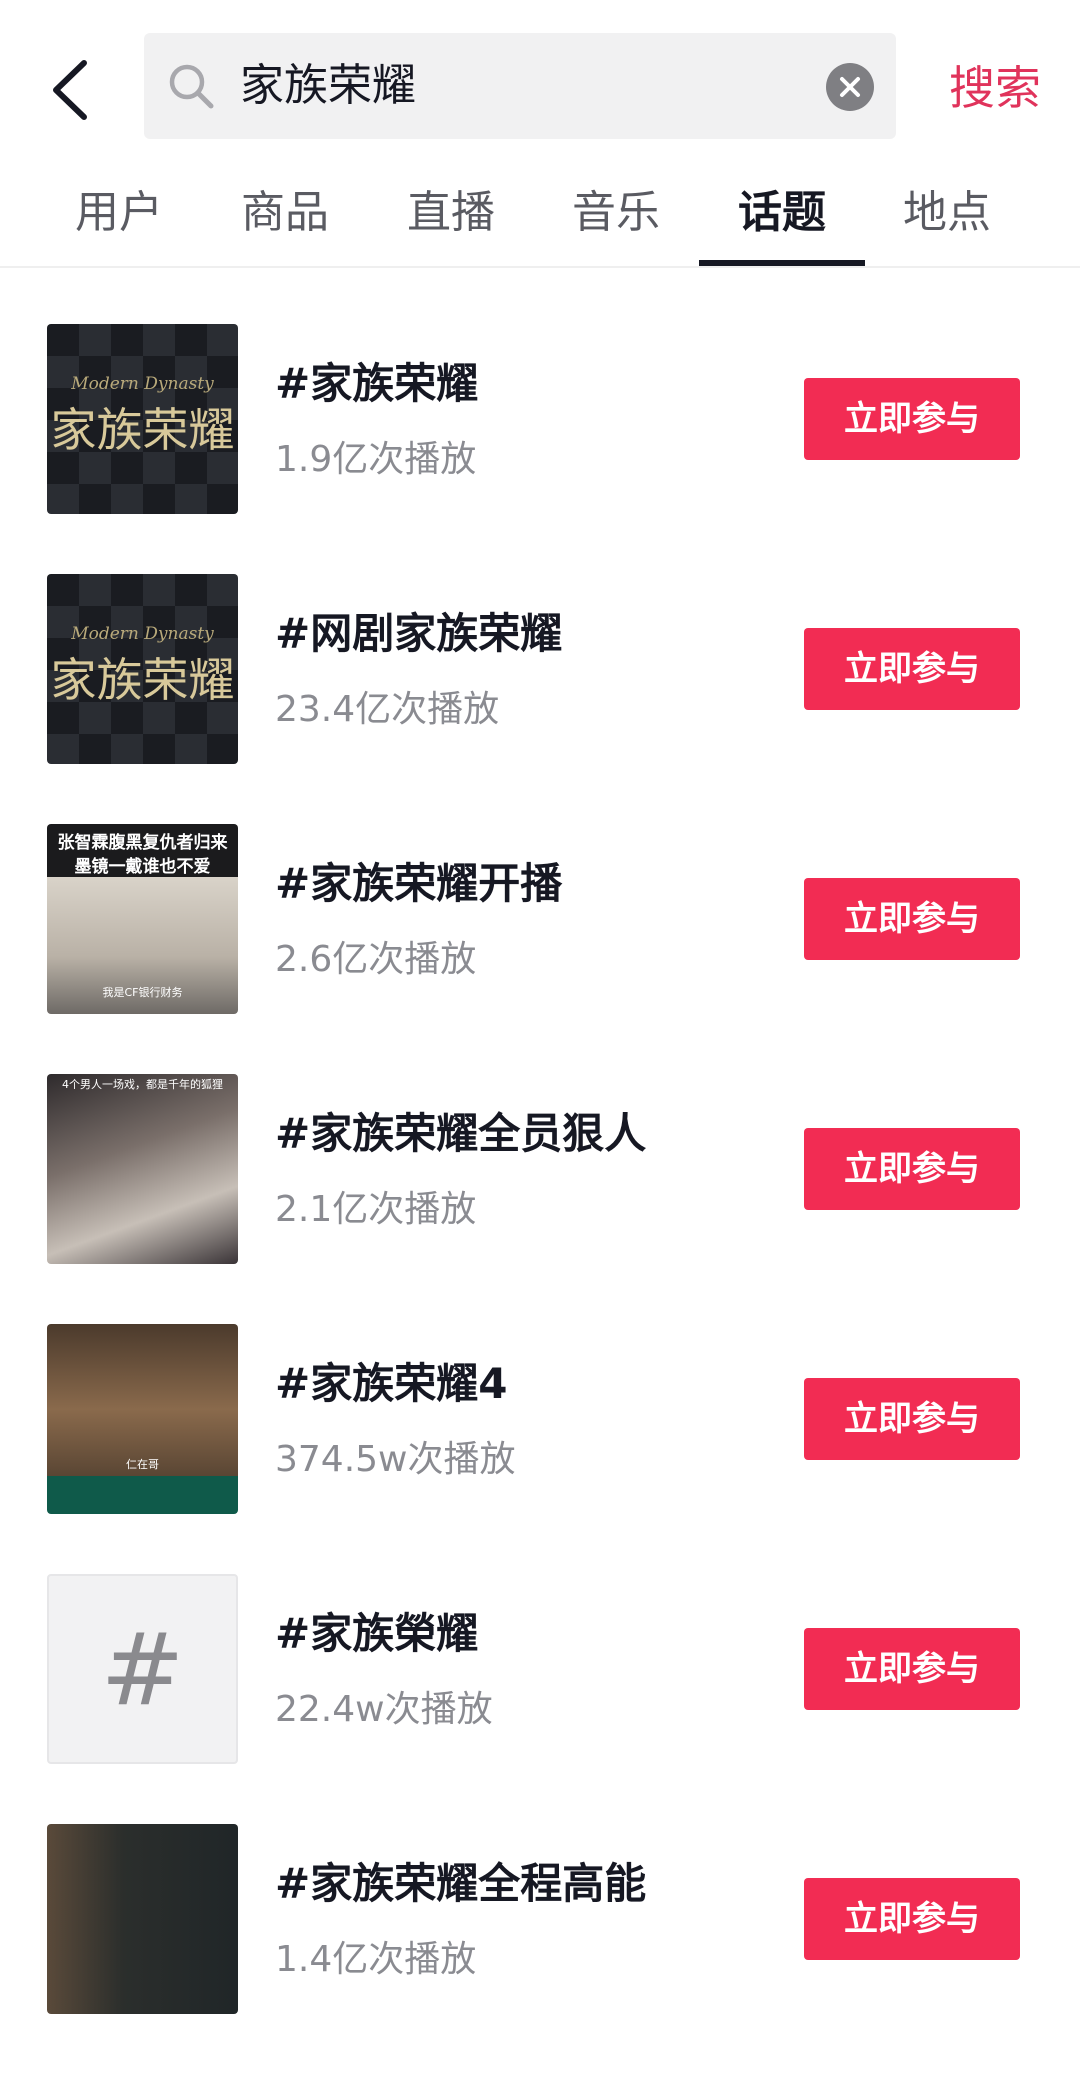 Image resolution: width=1080 pixels, height=2073 pixels. Describe the element at coordinates (142, 1919) in the screenshot. I see `topic-thumbnail` at that location.